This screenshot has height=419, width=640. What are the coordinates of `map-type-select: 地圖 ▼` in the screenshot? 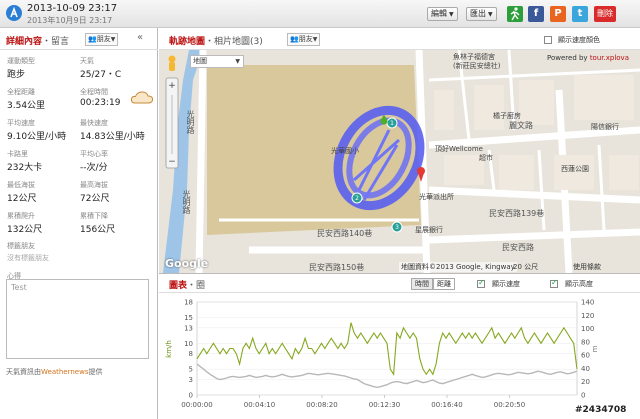 It's located at (217, 61).